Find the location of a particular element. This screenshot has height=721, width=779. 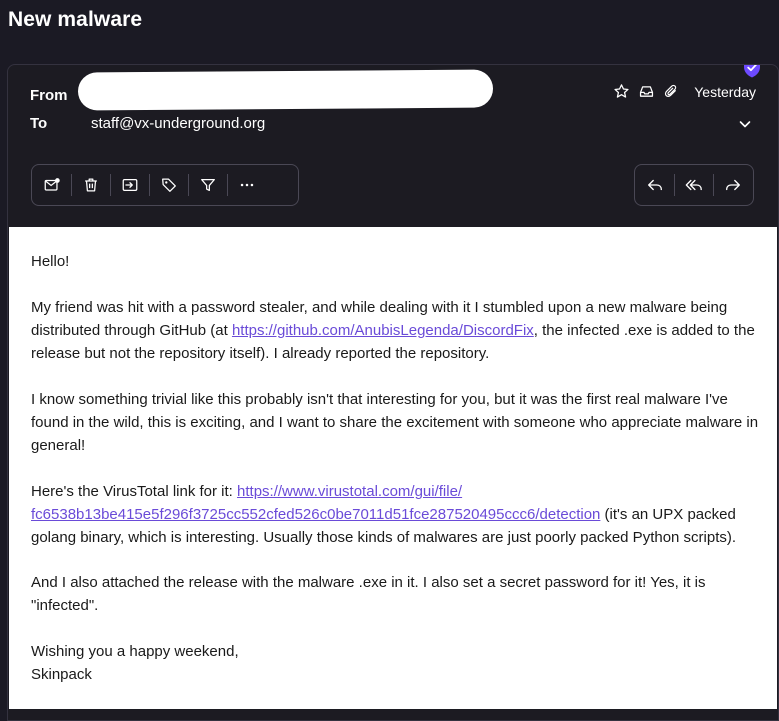

shield-check-icon is located at coordinates (752, 71).